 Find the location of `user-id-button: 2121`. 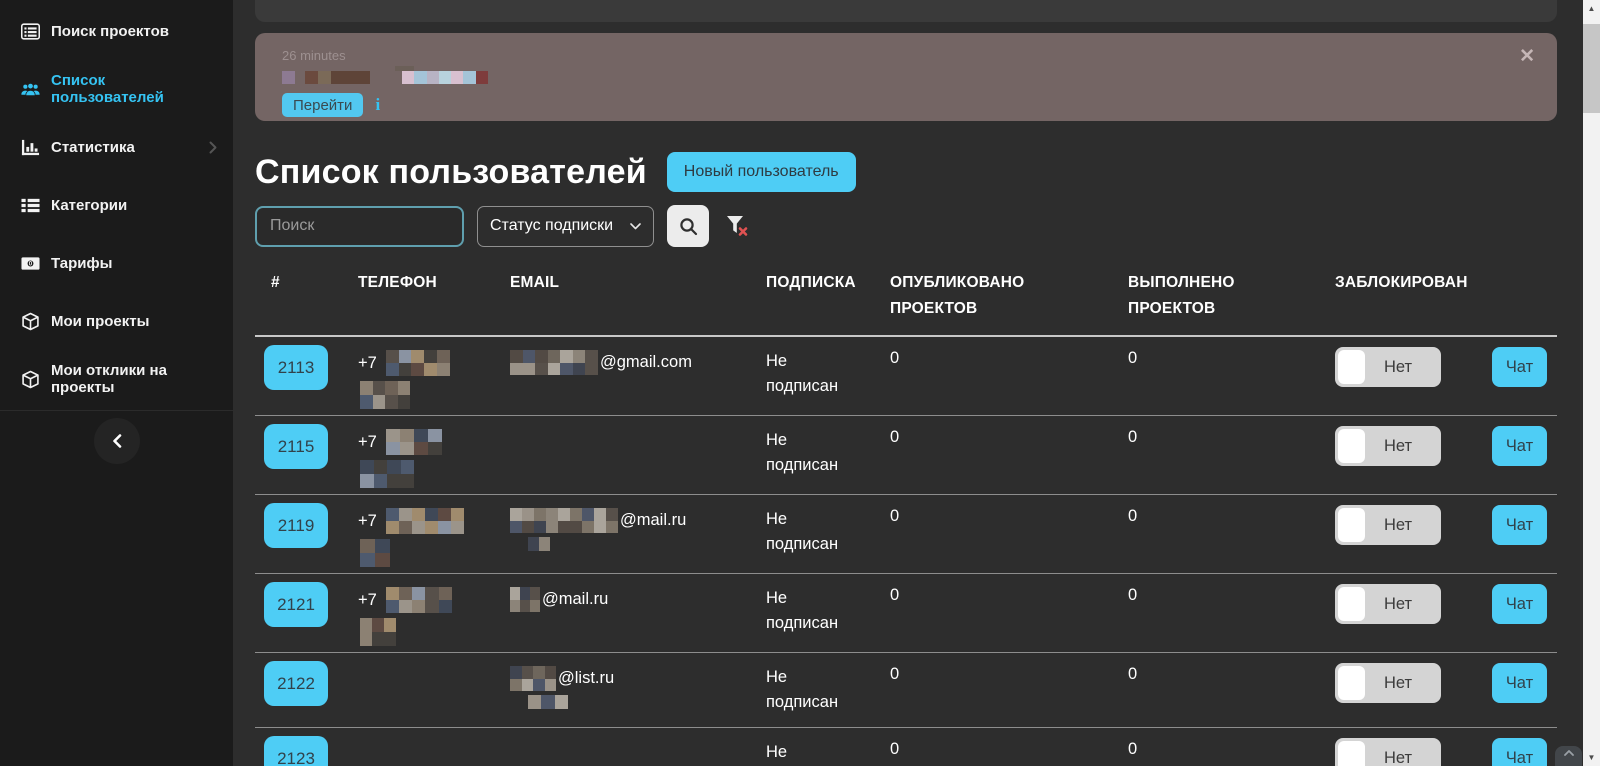

user-id-button: 2121 is located at coordinates (296, 604).